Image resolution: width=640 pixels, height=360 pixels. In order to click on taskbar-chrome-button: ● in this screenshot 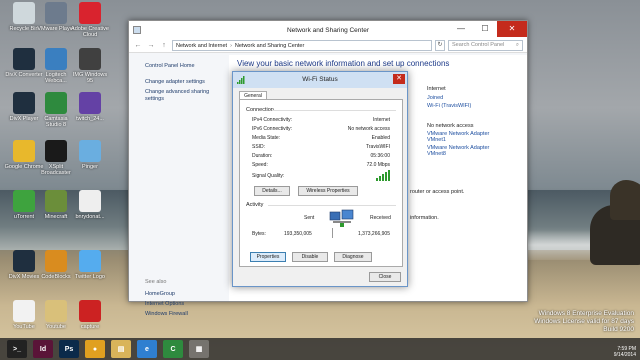, I will do `click(95, 349)`.